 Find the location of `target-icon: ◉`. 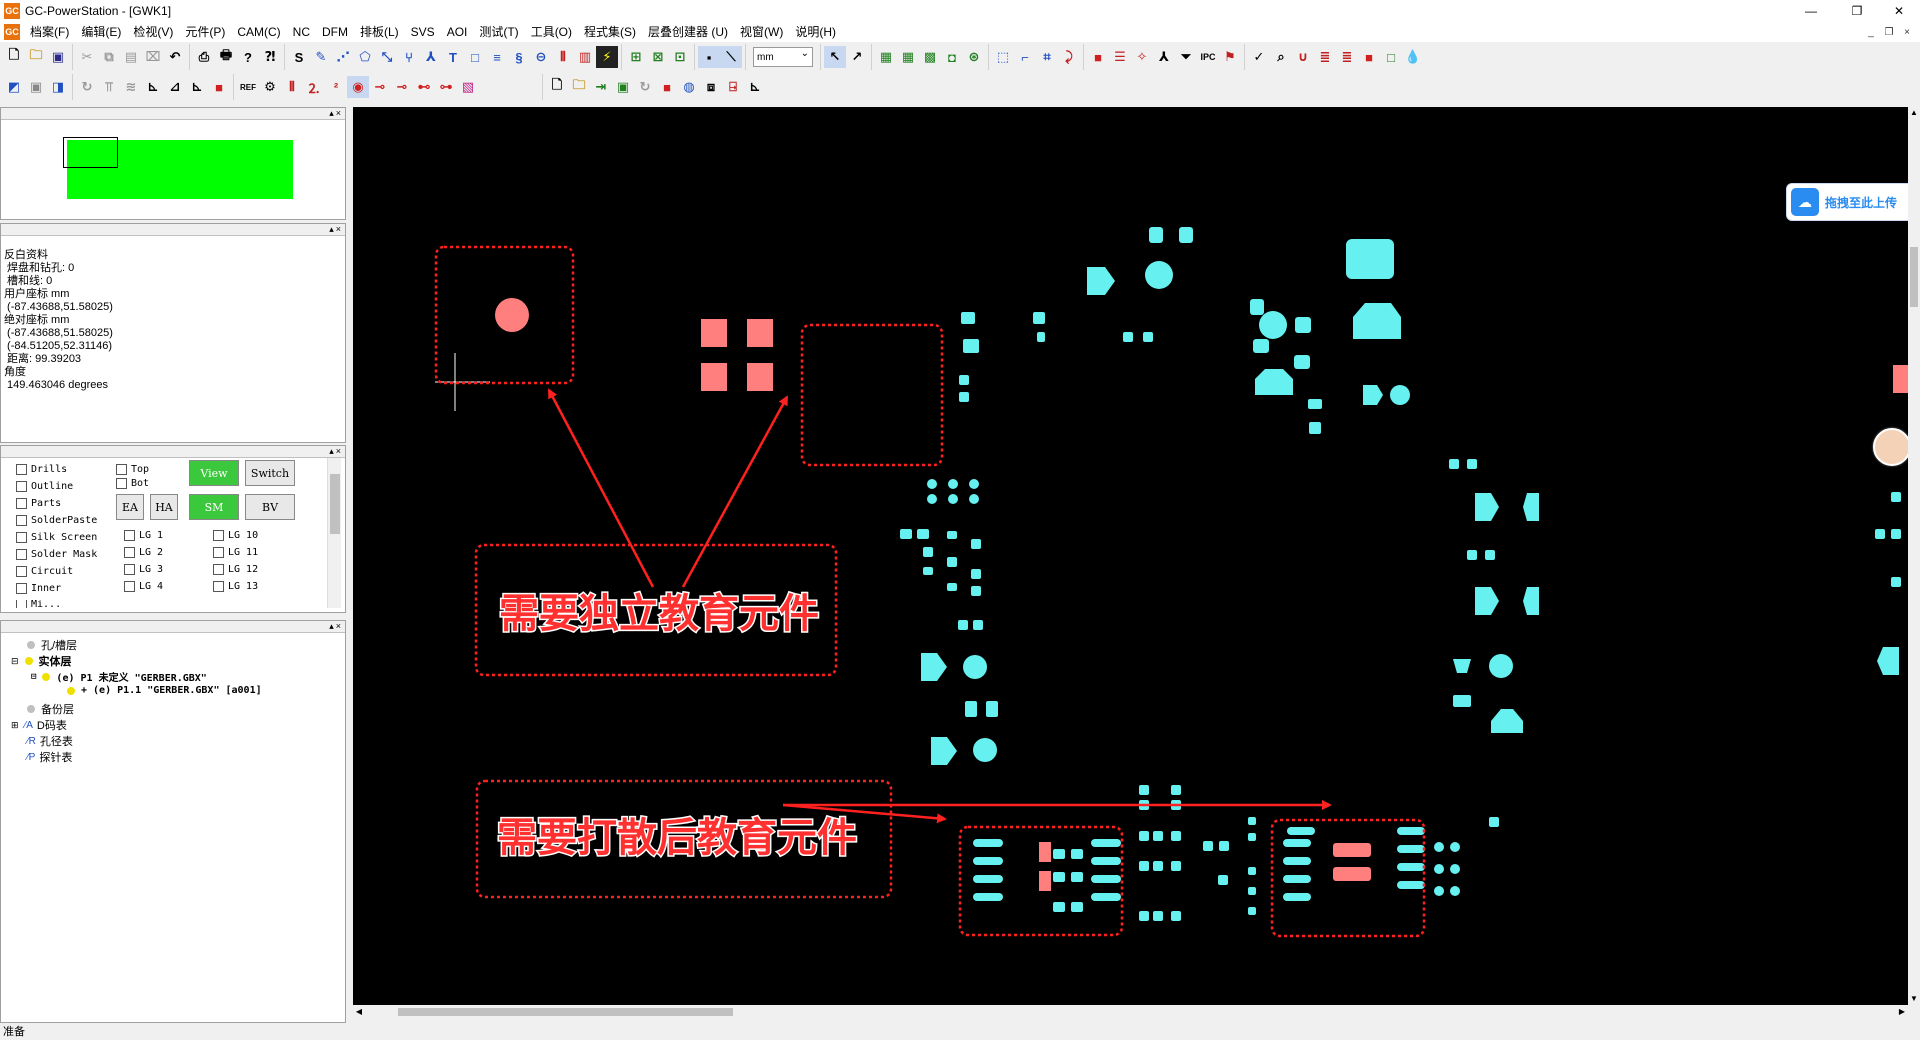

target-icon: ◉ is located at coordinates (358, 87).